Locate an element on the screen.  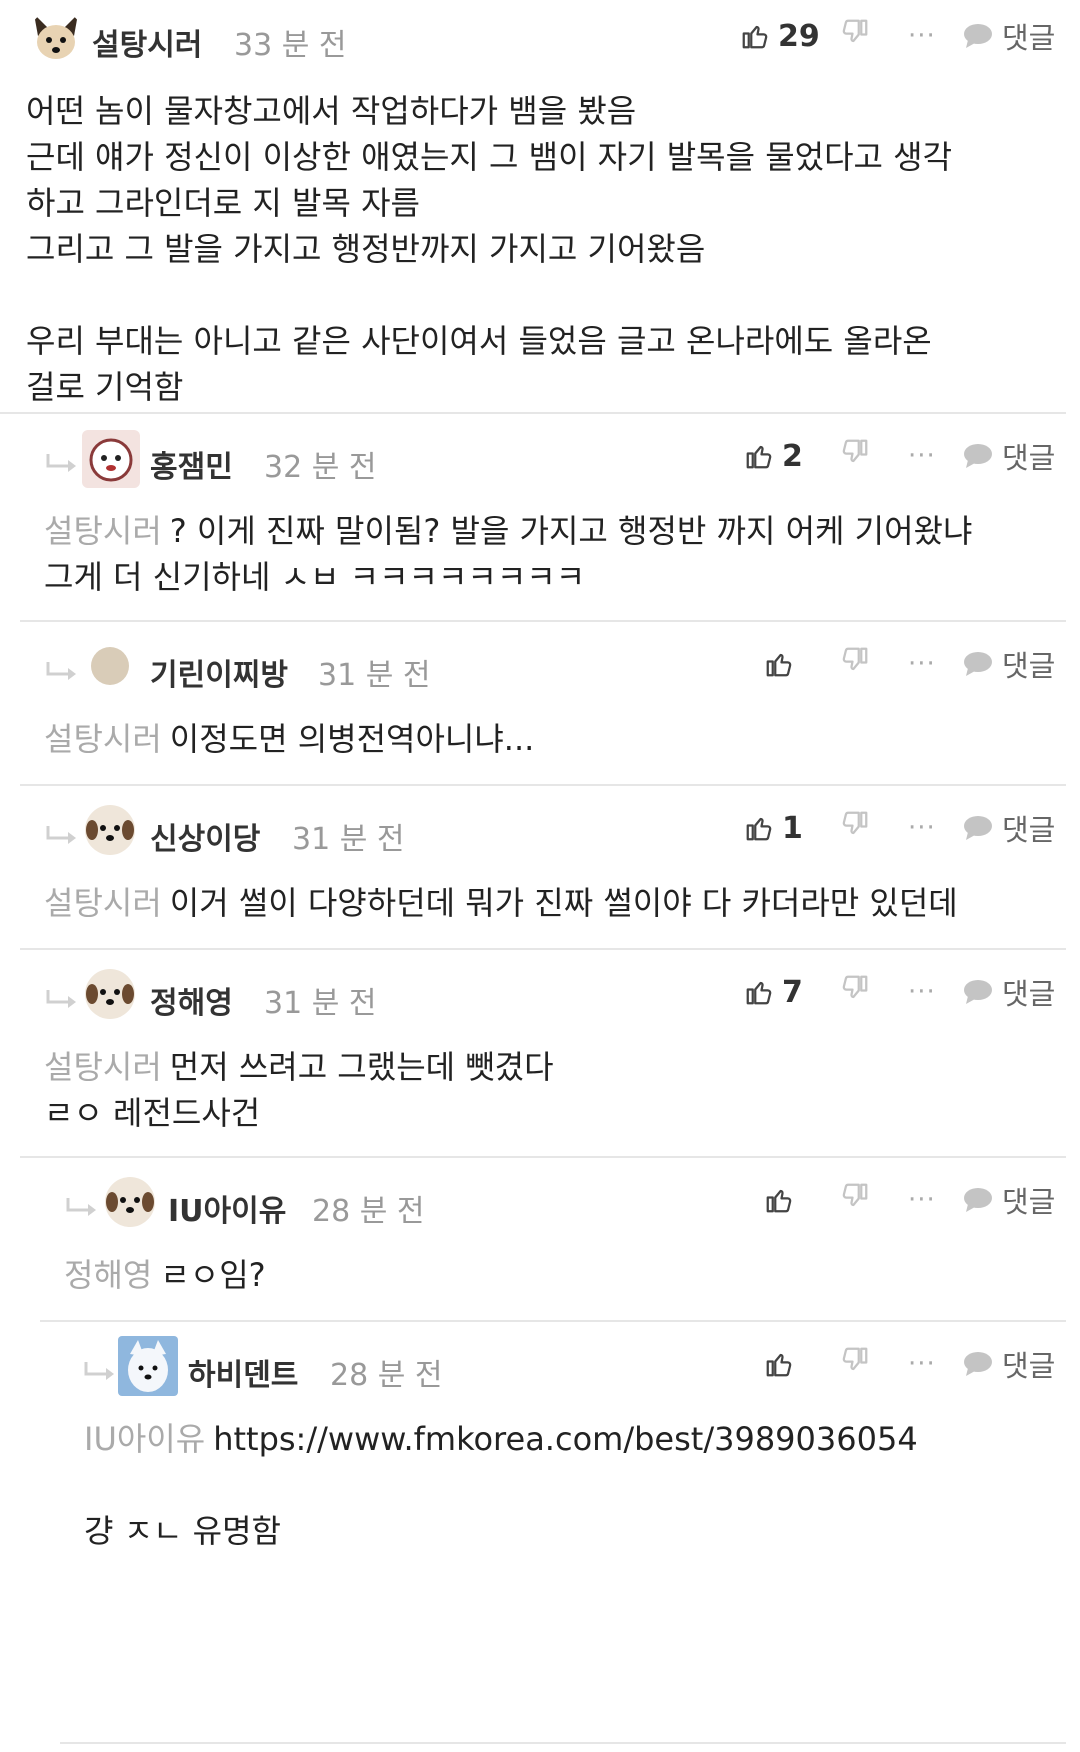
reply-arrow-icon is located at coordinates (81, 1207).